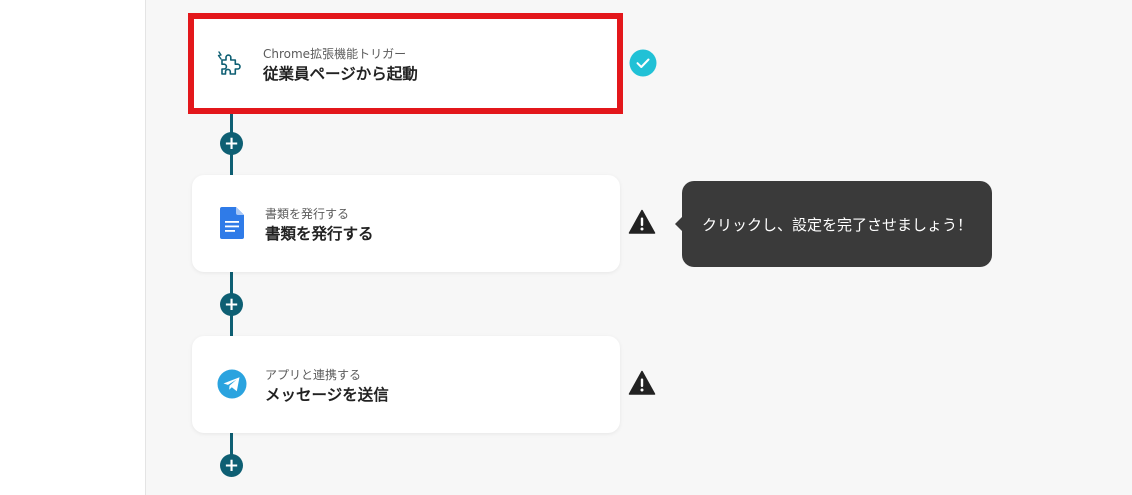 This screenshot has width=1132, height=495. What do you see at coordinates (405, 63) in the screenshot?
I see `step-card-chrome-trigger: Chrome拡張機能トリガー 従業員ページから起動` at bounding box center [405, 63].